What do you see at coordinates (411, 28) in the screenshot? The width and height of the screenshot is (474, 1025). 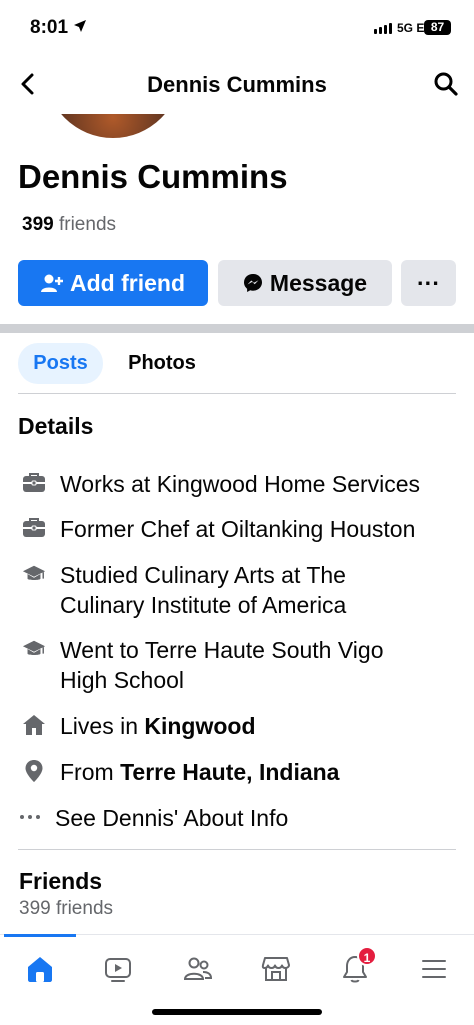 I see `network-type: 5G E` at bounding box center [411, 28].